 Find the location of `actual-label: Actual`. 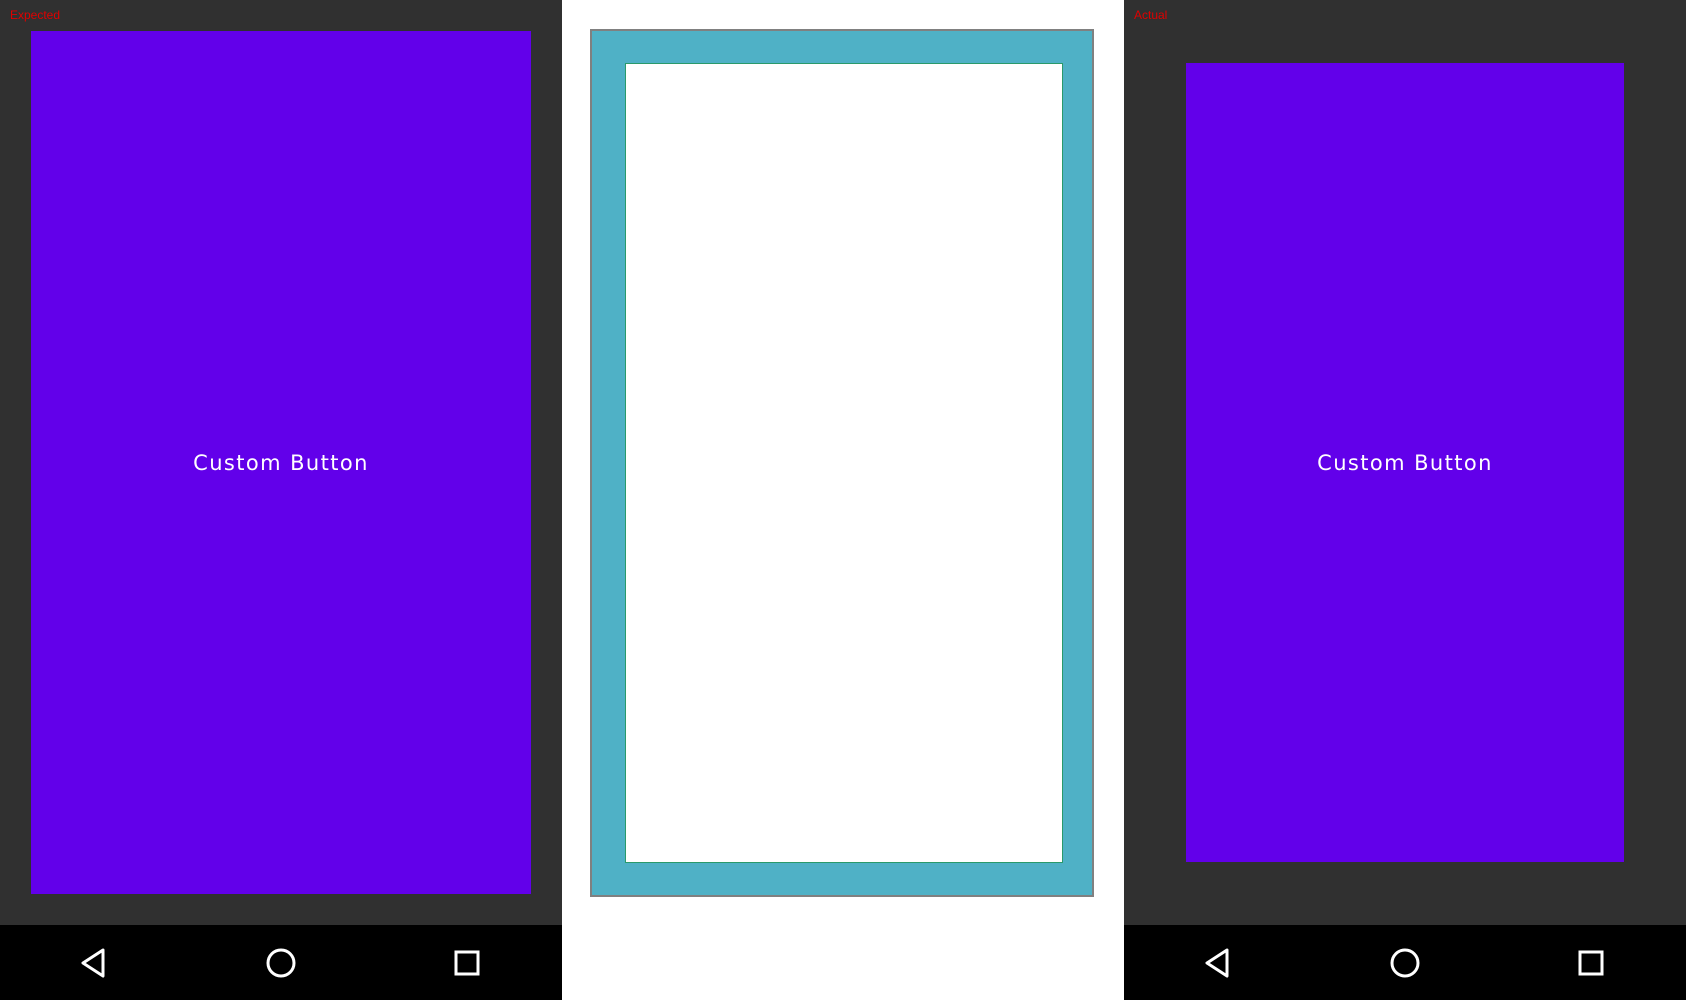

actual-label: Actual is located at coordinates (1151, 15).